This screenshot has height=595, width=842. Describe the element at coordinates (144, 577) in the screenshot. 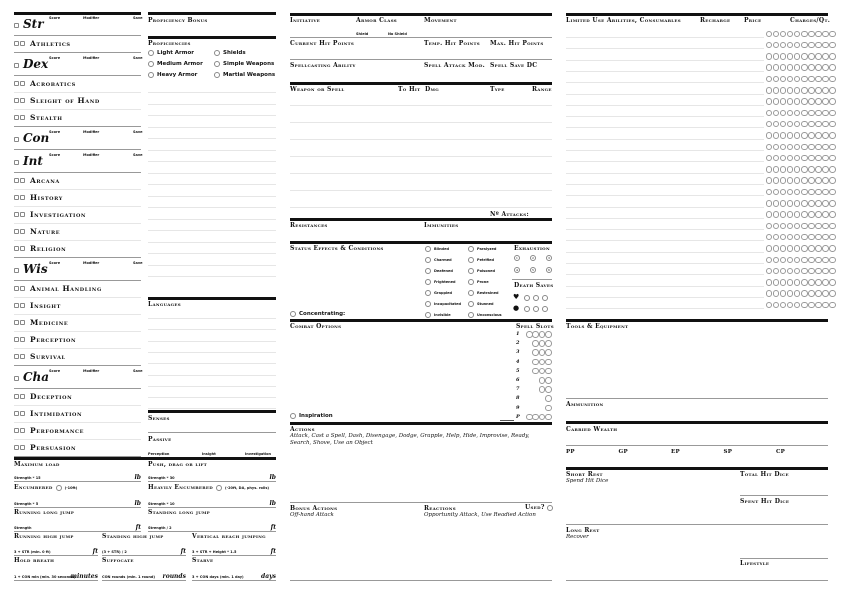

I see `suffocate-field: CON rounds (min. 1 round) rounds` at that location.